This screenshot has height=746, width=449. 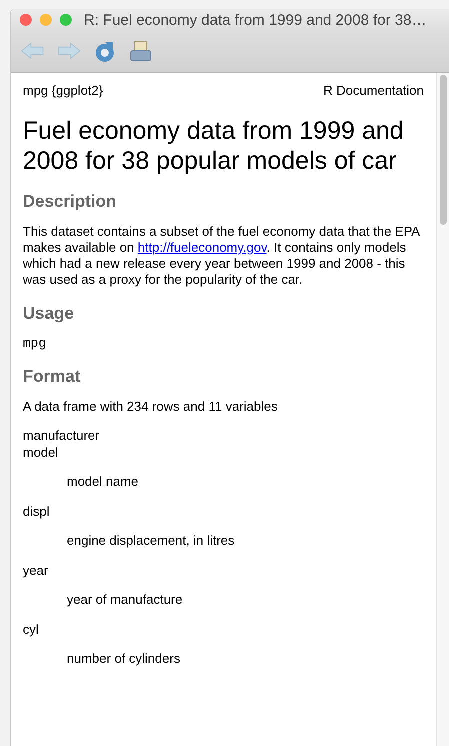 What do you see at coordinates (374, 90) in the screenshot?
I see `documentation-label: R Documentation` at bounding box center [374, 90].